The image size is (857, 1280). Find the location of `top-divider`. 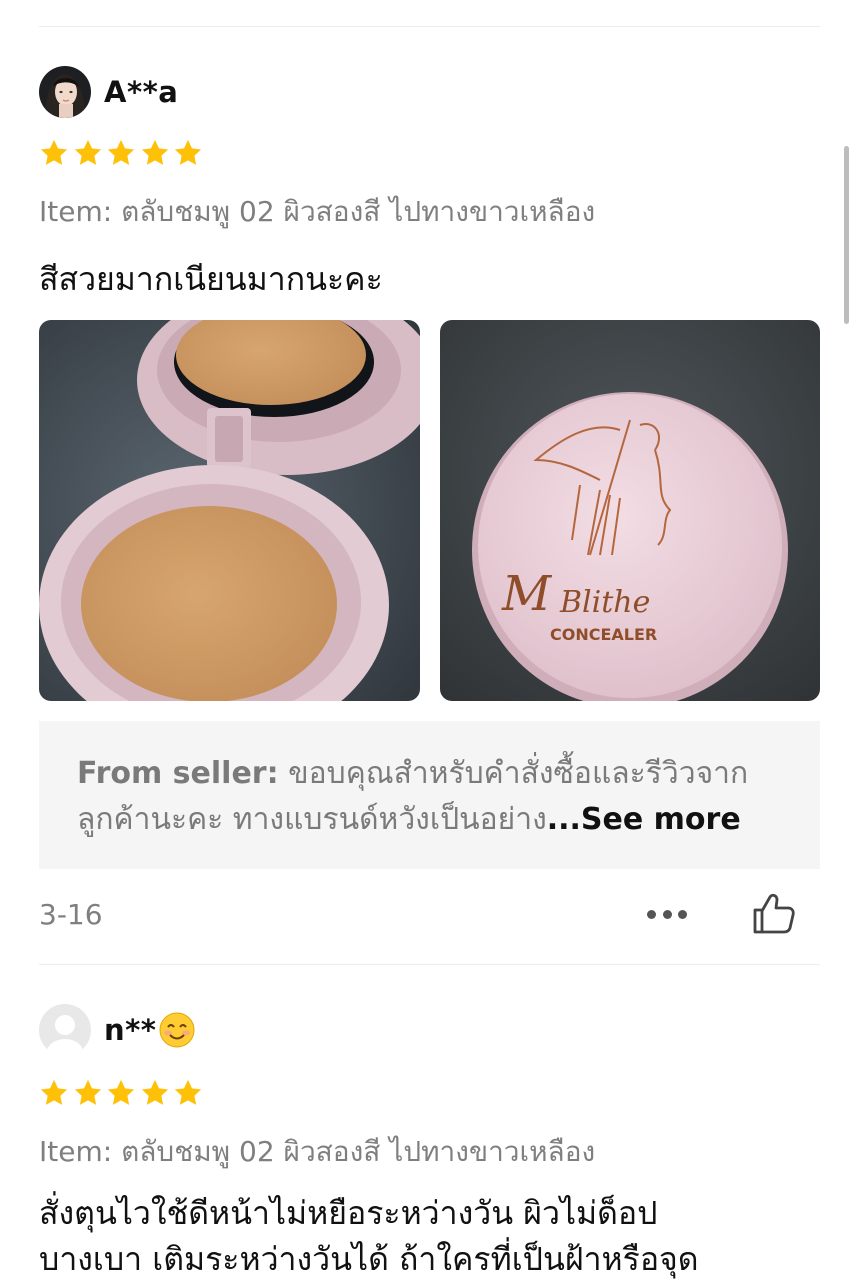

top-divider is located at coordinates (429, 26).